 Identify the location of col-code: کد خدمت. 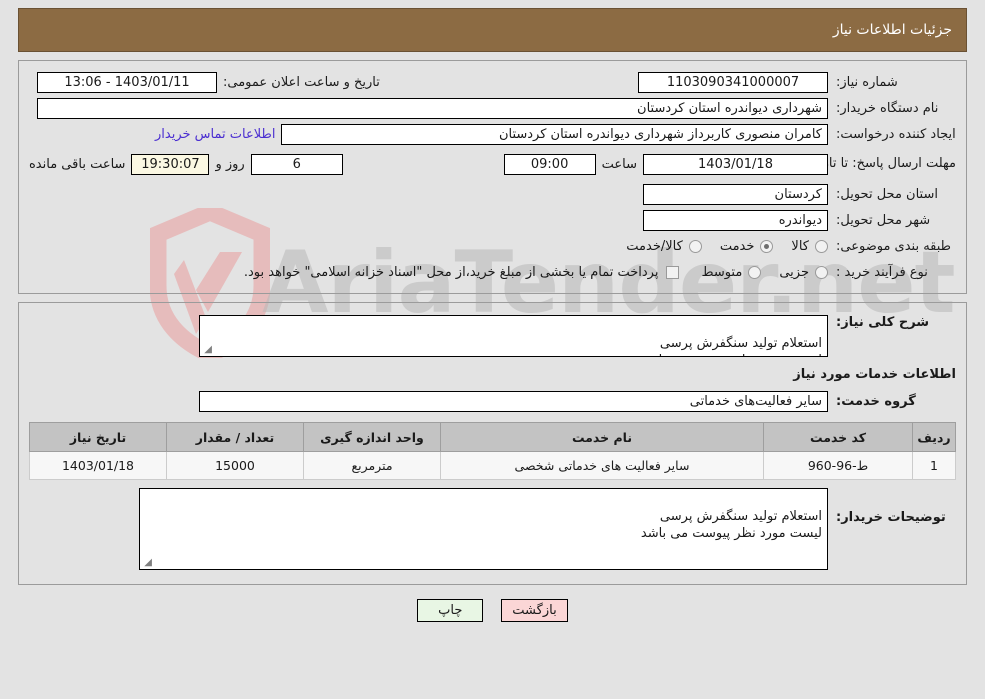
(838, 437).